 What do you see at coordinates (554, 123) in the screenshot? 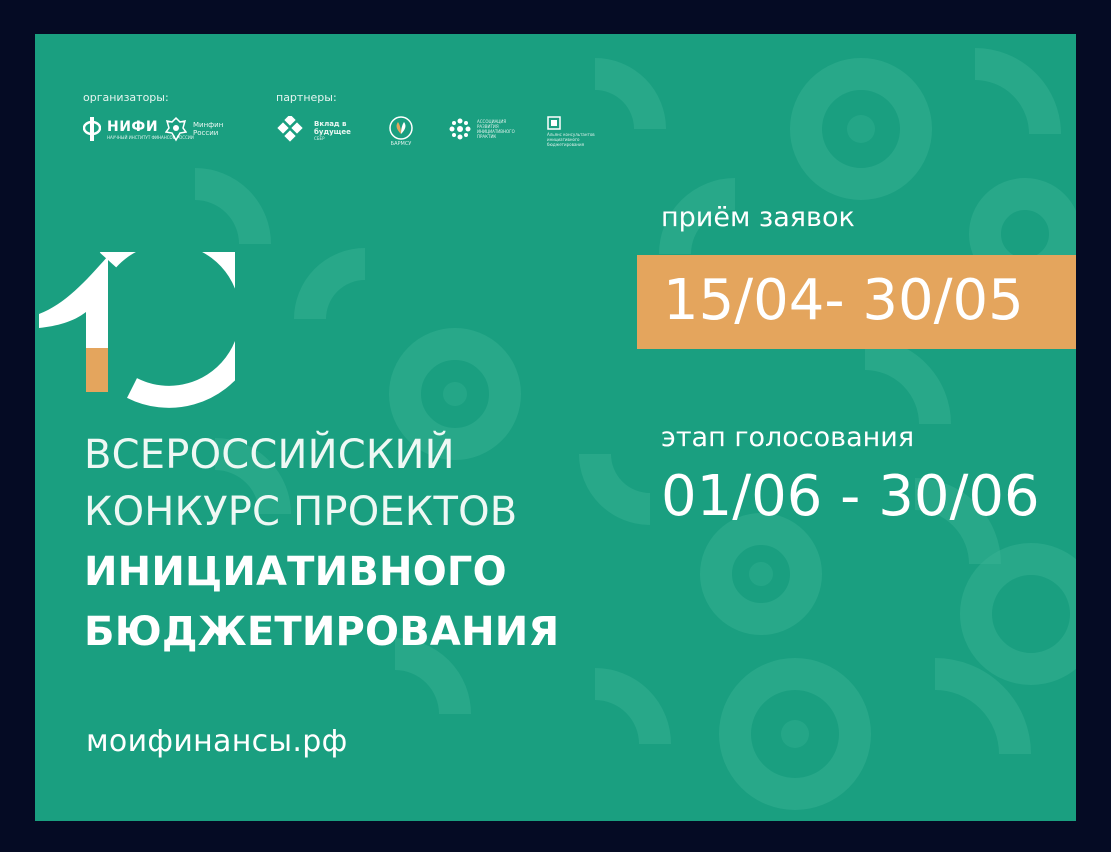
I see `alliance-logo-icon` at bounding box center [554, 123].